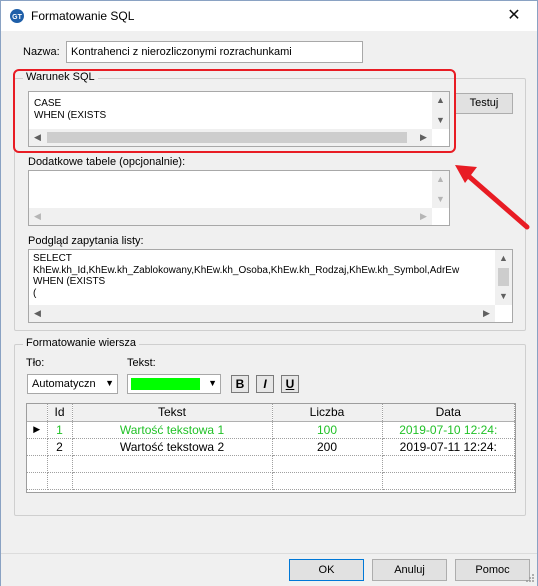 The image size is (538, 586). I want to click on close-icon: ✕, so click(514, 16).